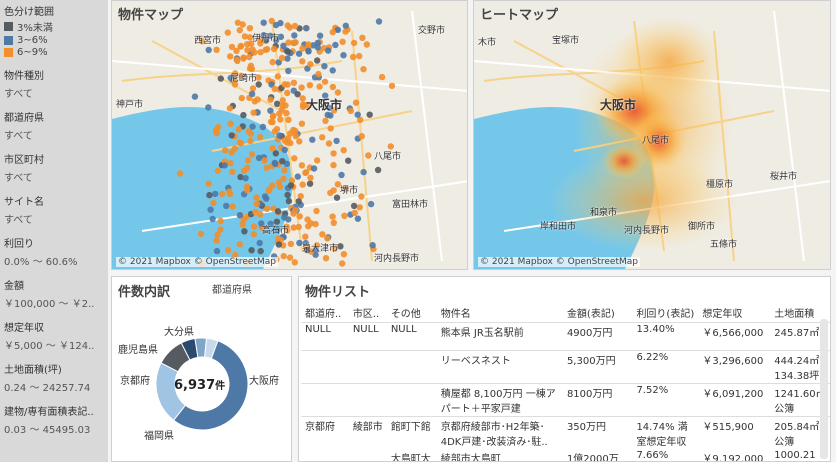 The image size is (836, 462). Describe the element at coordinates (54, 52) in the screenshot. I see `legend-item-high: 6~9%` at that location.